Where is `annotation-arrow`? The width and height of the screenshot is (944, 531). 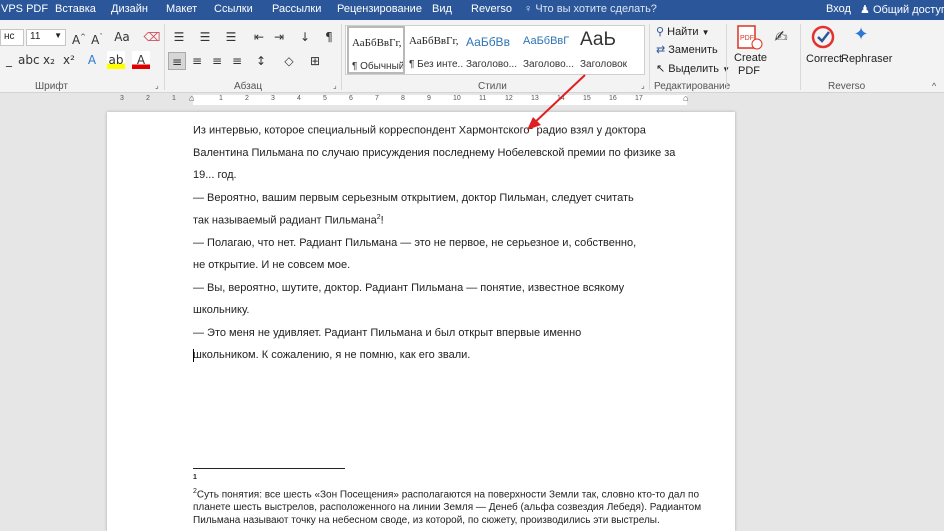
annotation-arrow is located at coordinates (556, 102).